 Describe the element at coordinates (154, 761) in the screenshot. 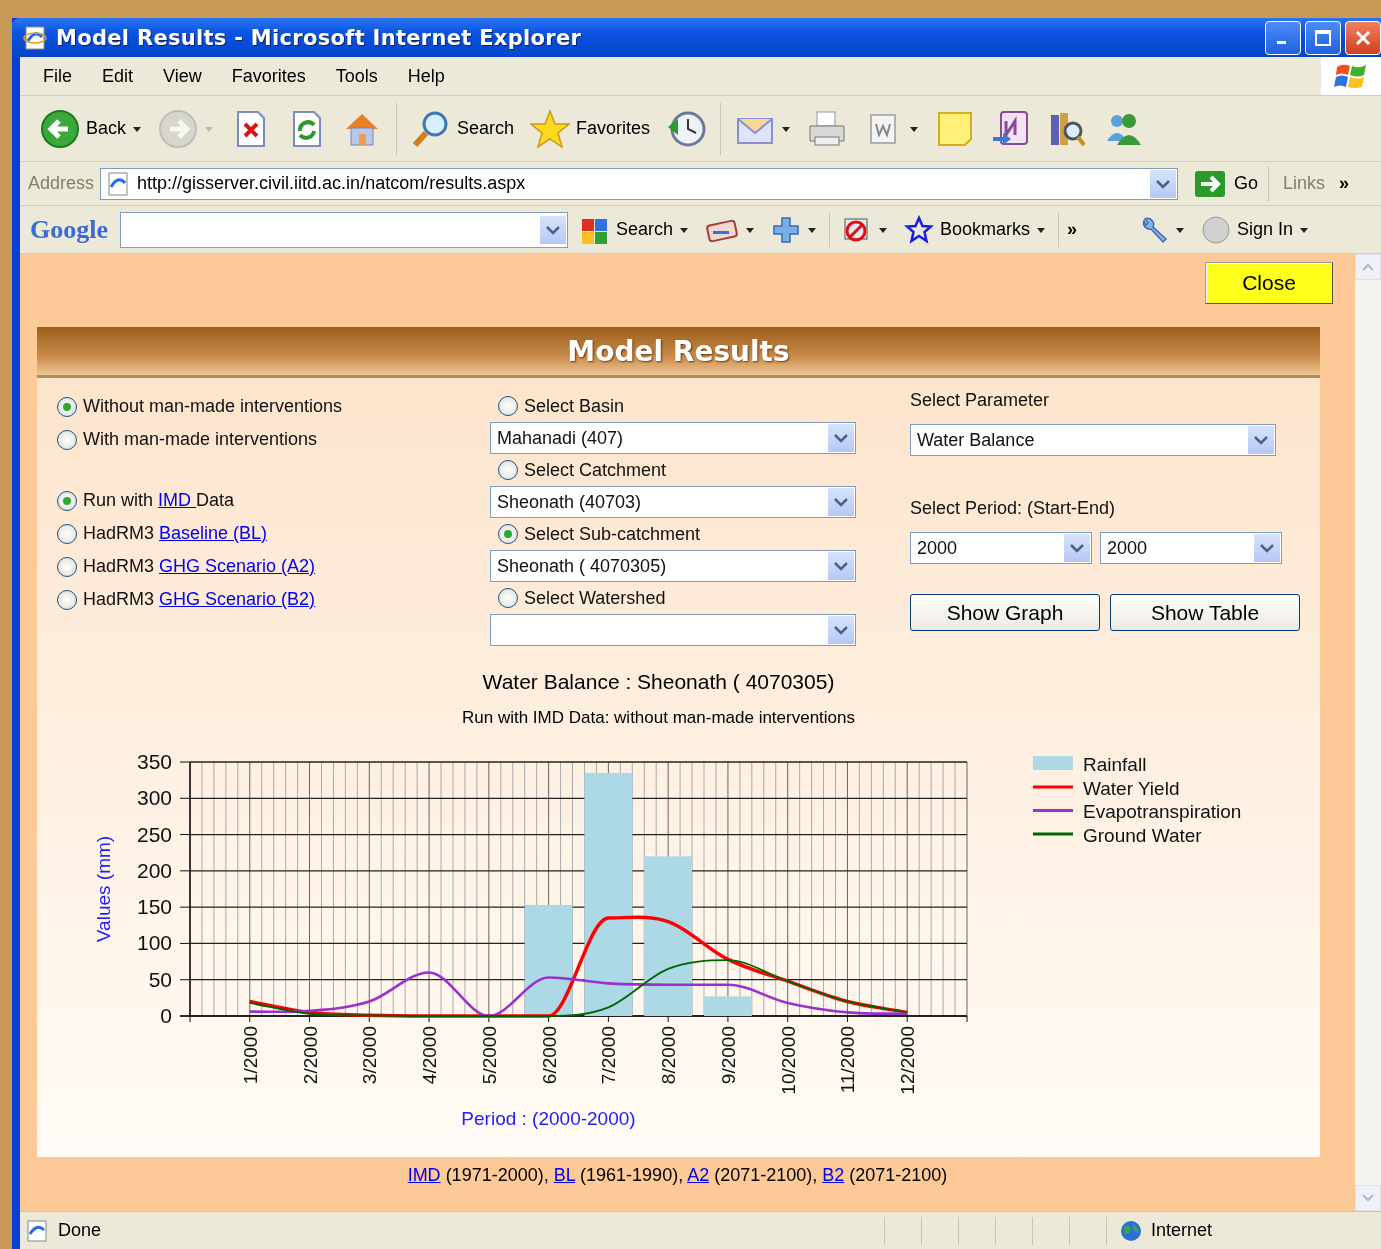

I see `tick-label: 350` at that location.